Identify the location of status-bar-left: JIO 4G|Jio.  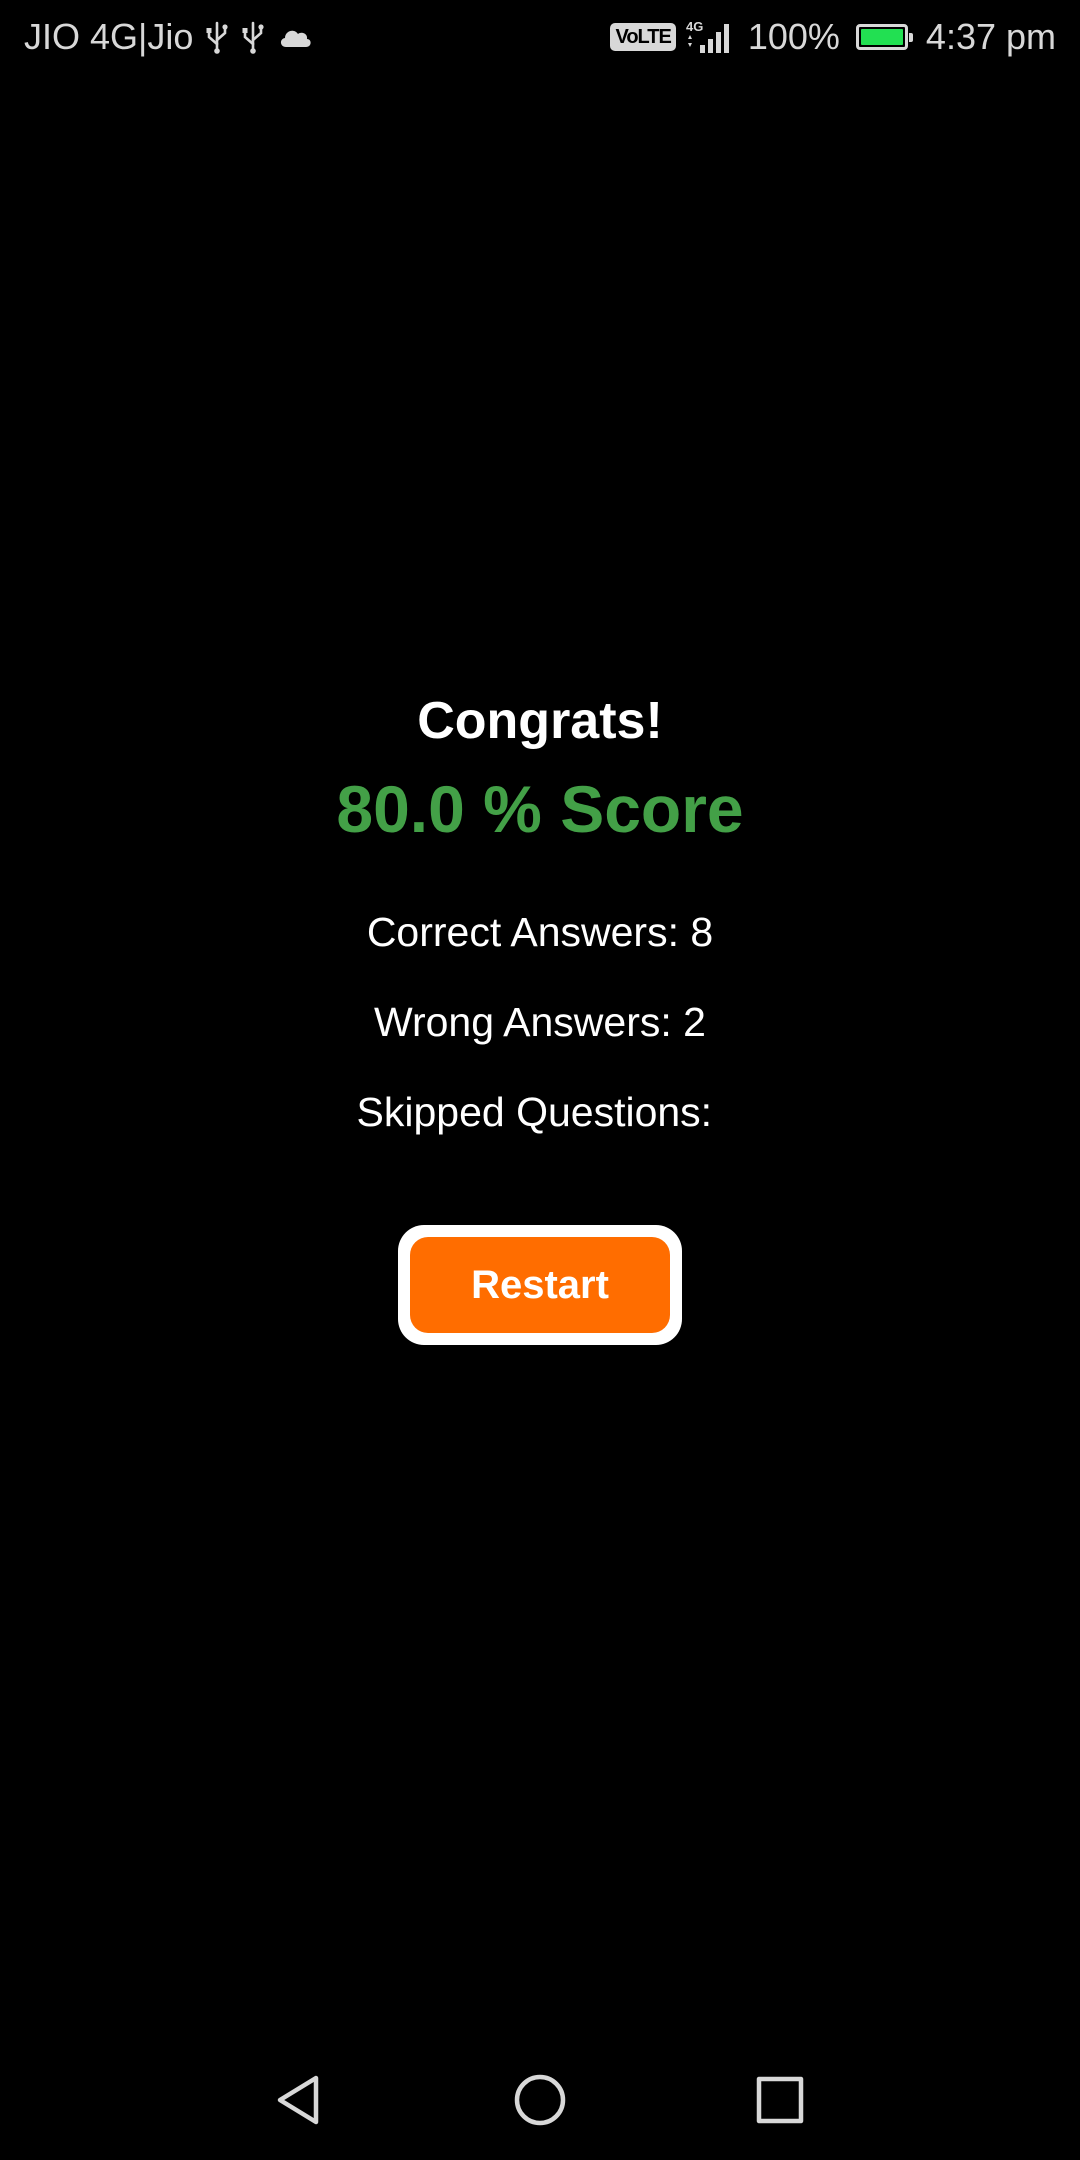
(168, 37).